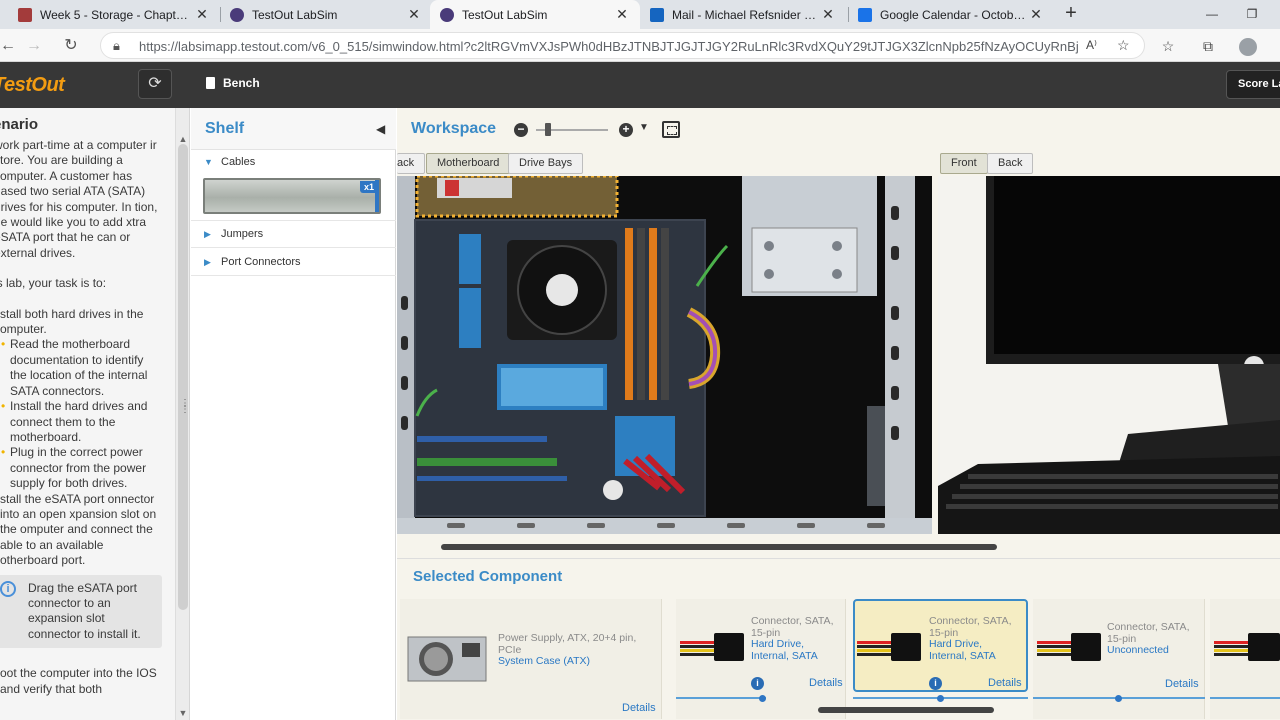 This screenshot has height=720, width=1280. I want to click on view-rear-button: Back, so click(1010, 163).